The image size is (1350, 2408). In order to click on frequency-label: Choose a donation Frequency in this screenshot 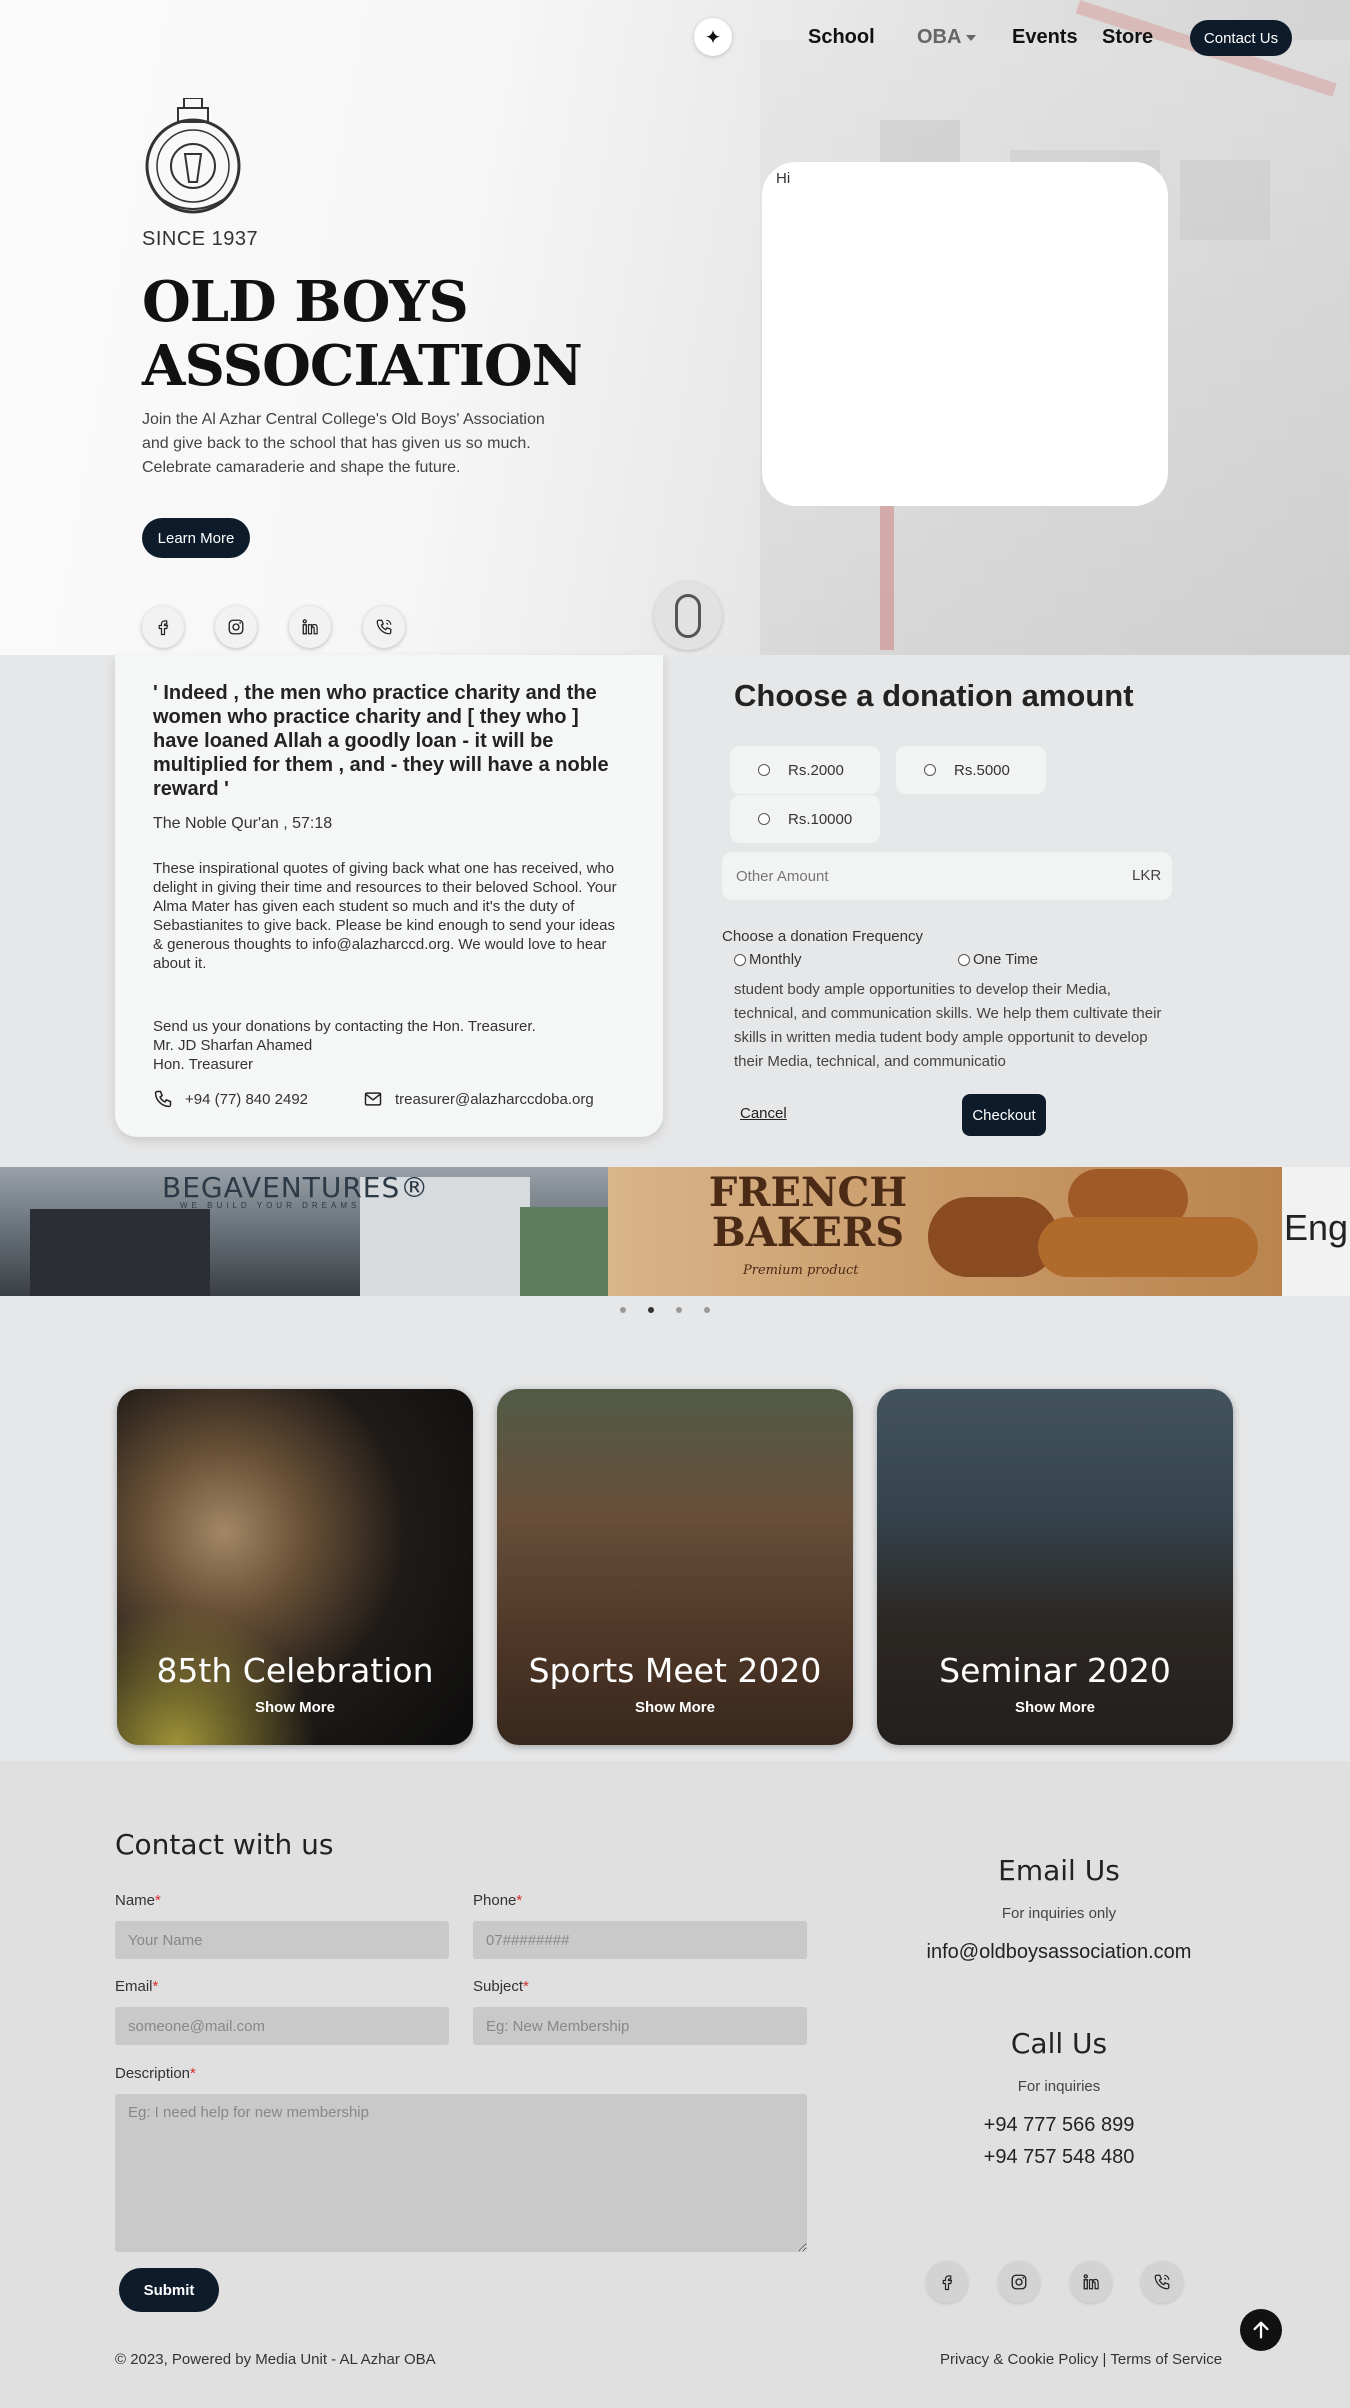, I will do `click(822, 936)`.